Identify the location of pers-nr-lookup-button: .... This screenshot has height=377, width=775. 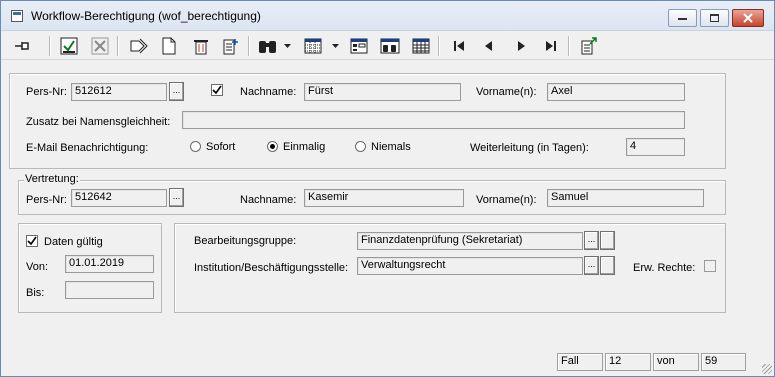
(176, 91).